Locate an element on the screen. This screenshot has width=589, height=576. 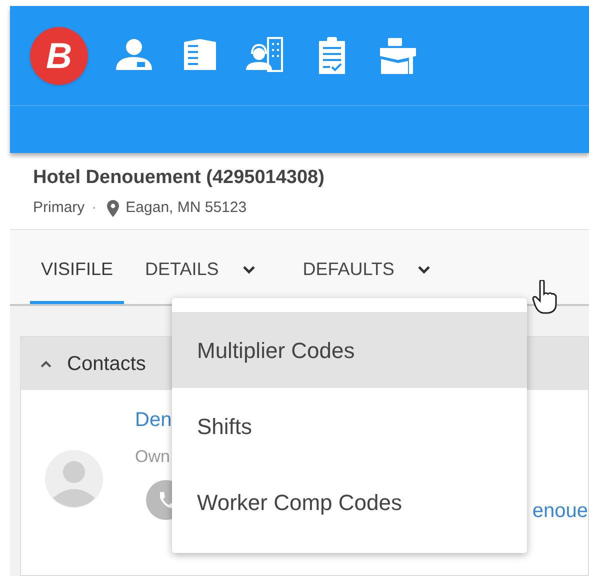
menu-item: Worker Comp Codes is located at coordinates (349, 502).